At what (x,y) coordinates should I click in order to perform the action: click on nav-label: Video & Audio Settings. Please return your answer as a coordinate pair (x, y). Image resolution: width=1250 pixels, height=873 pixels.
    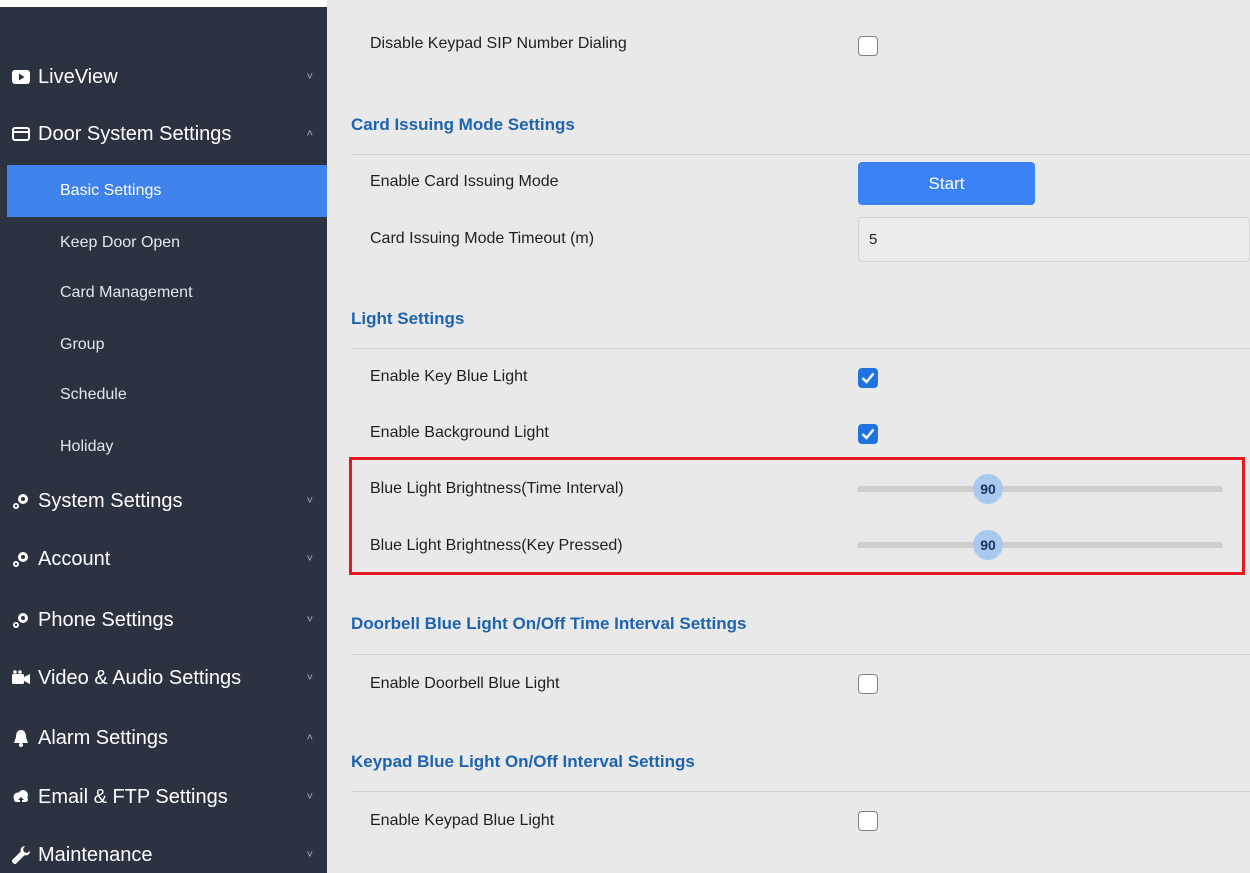
    Looking at the image, I should click on (140, 677).